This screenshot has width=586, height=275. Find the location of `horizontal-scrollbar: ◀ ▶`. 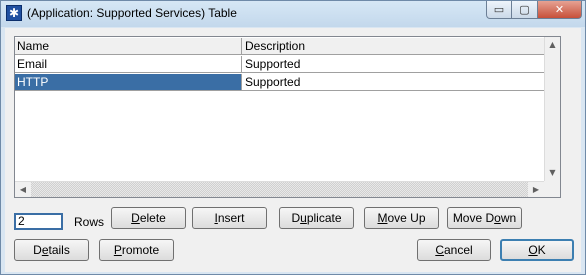

horizontal-scrollbar: ◀ ▶ is located at coordinates (287, 189).